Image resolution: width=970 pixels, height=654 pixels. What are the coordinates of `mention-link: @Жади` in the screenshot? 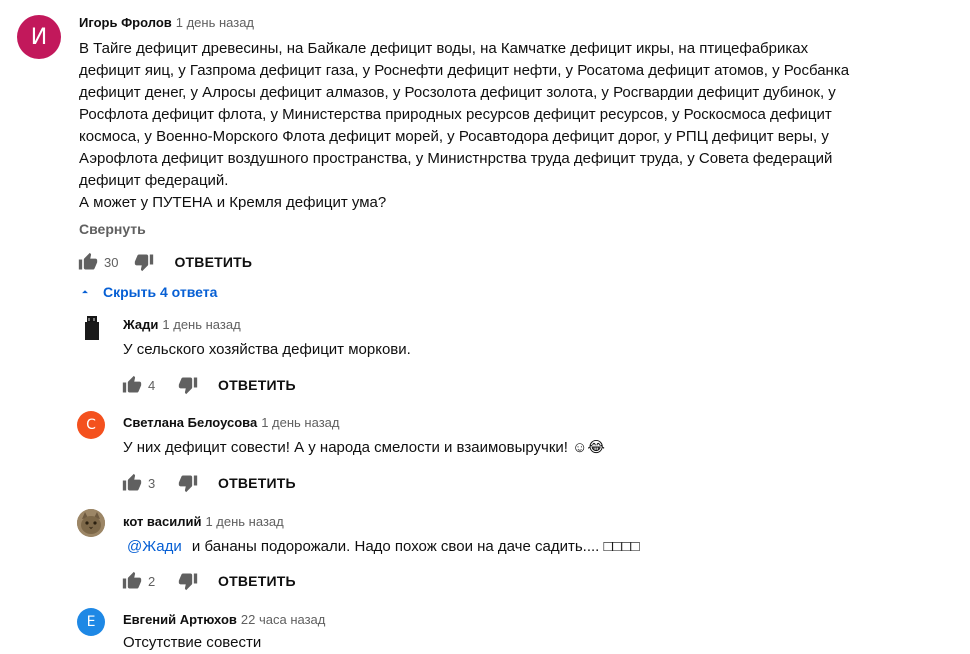 It's located at (154, 546).